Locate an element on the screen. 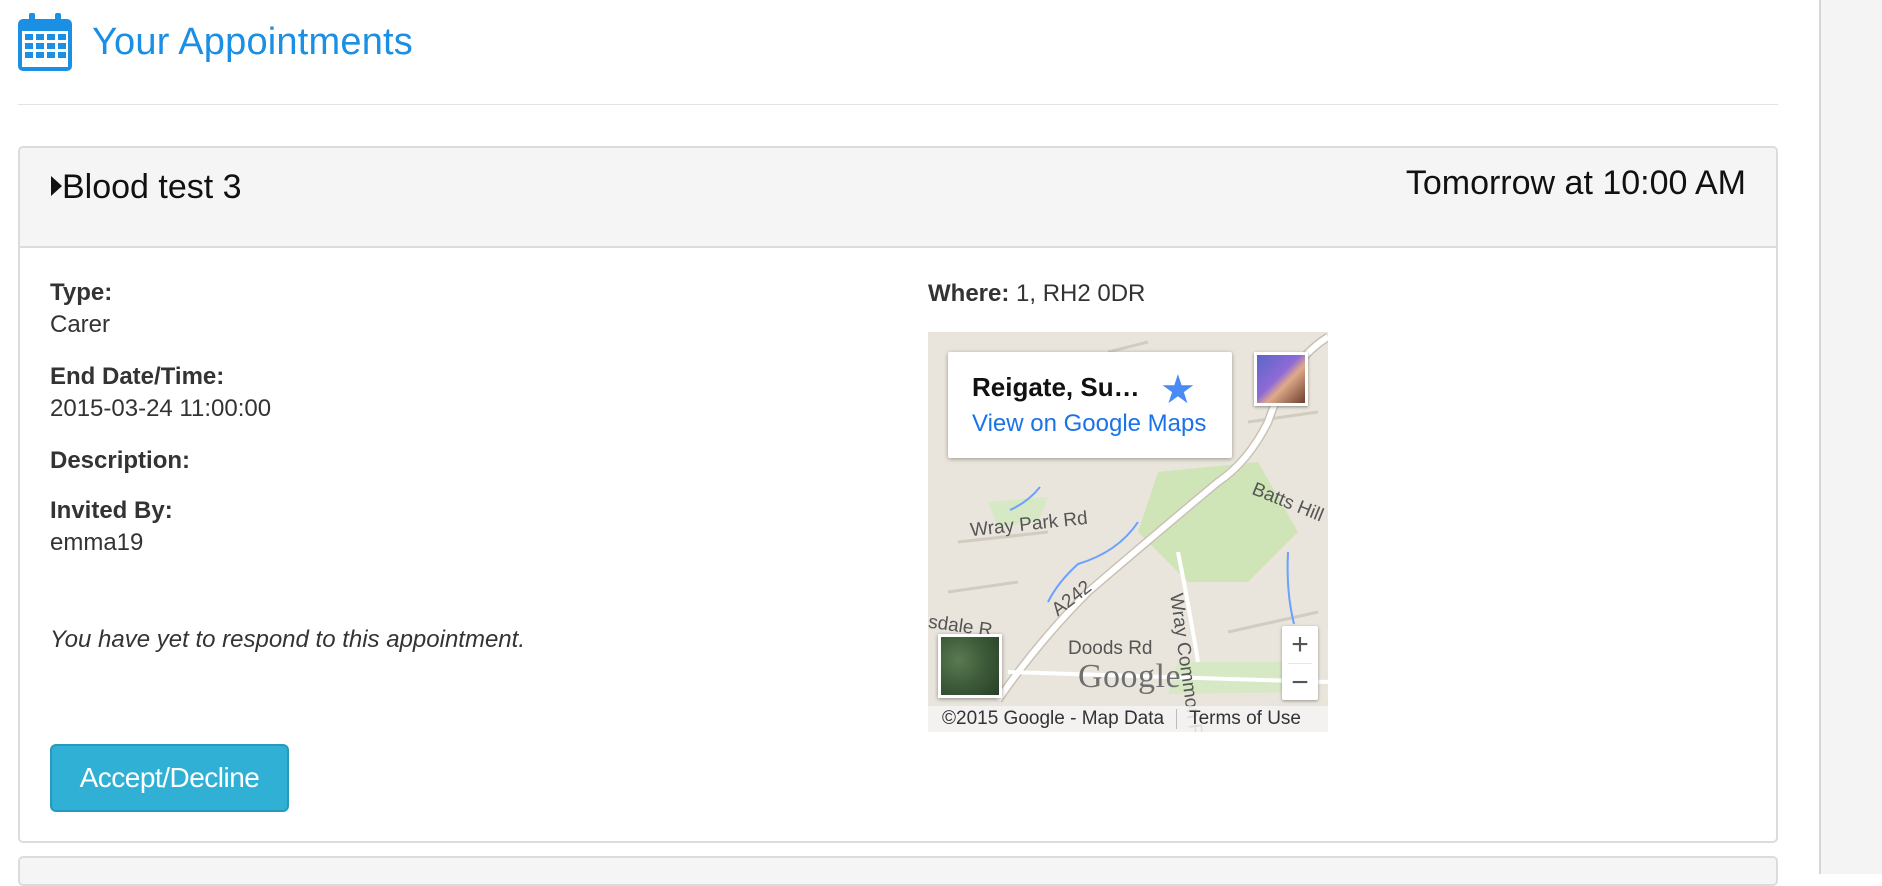  appointment-title: Blood test 3 is located at coordinates (152, 187).